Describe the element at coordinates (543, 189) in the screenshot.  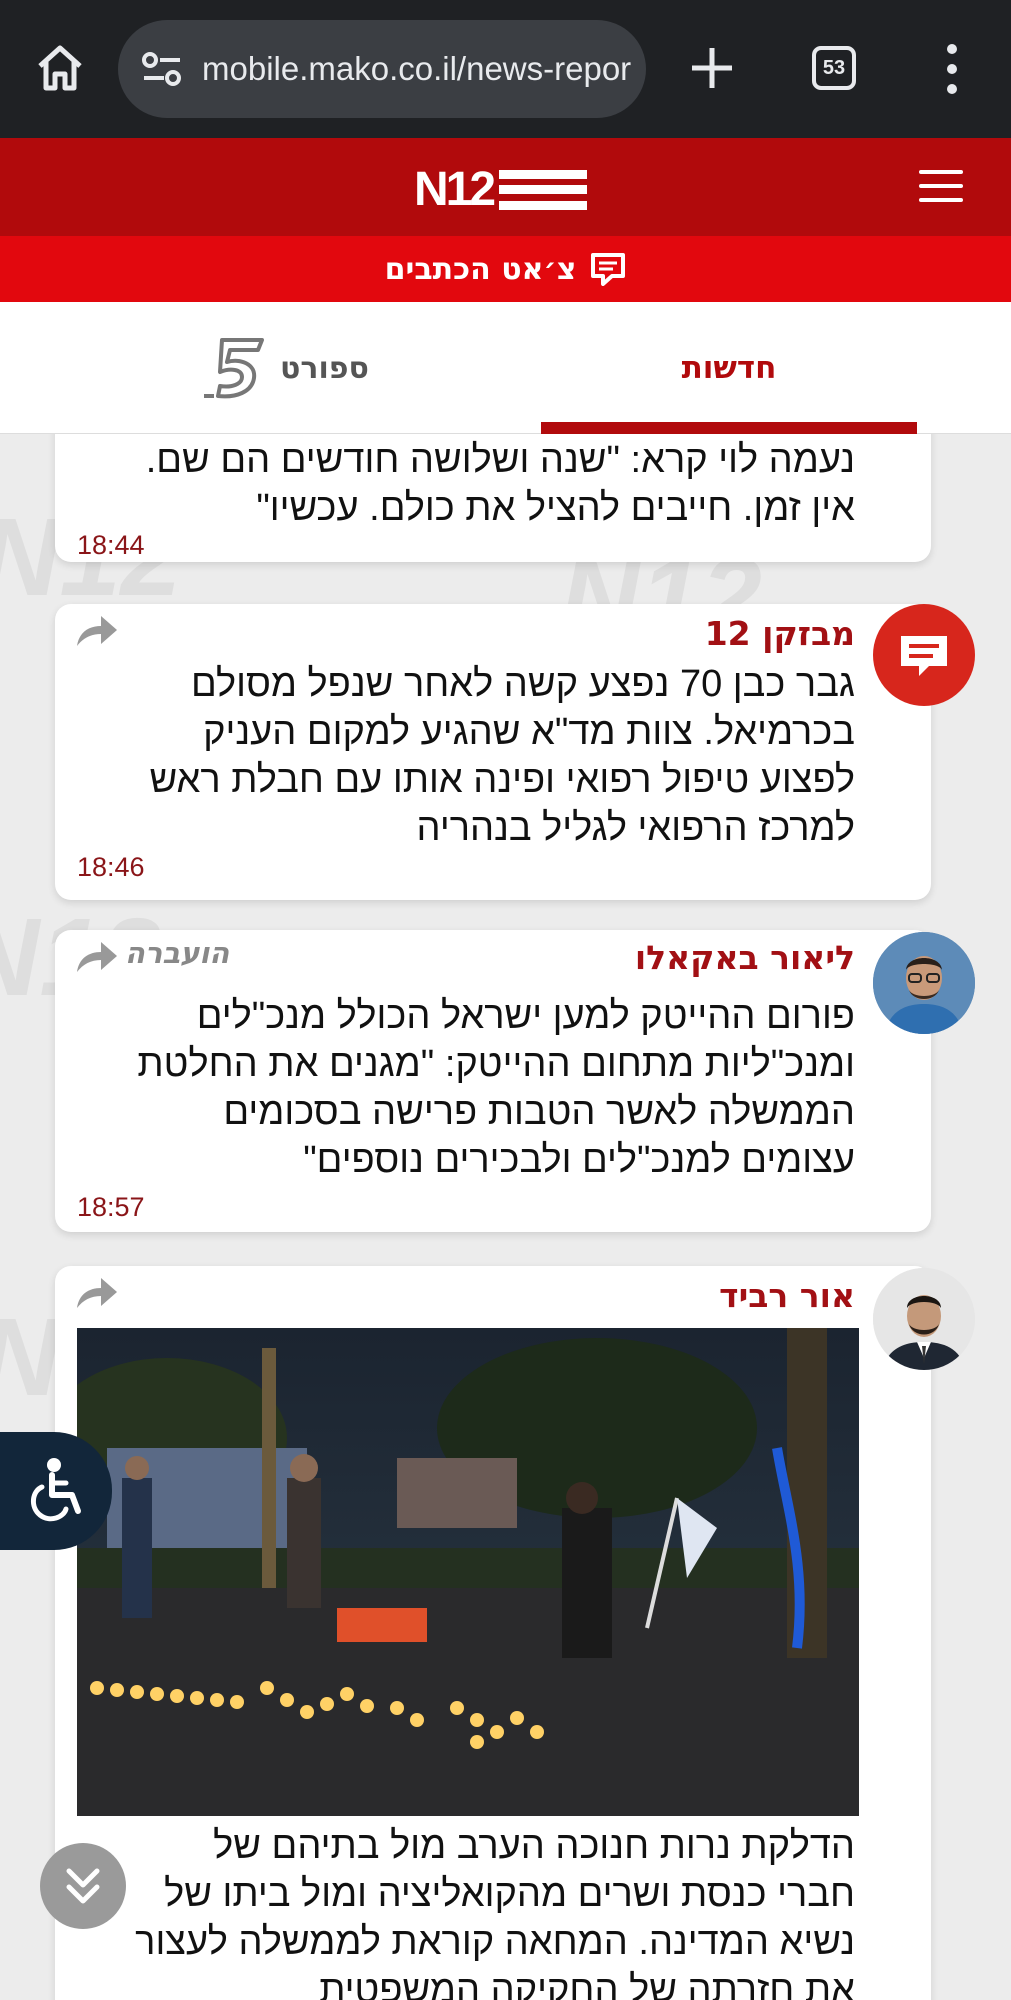
I see `logo-stripes` at that location.